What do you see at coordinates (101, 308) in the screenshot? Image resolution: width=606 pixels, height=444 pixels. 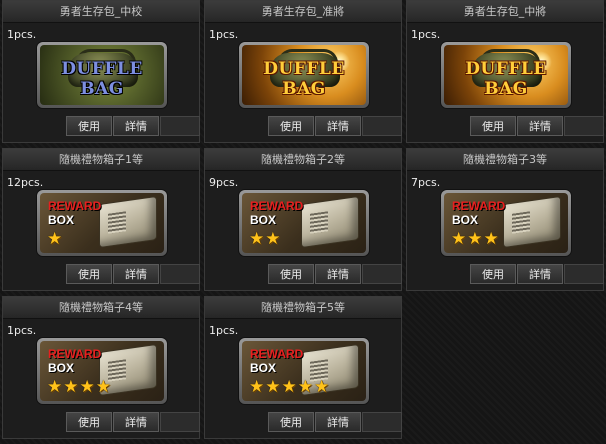 I see `item-title: 隨機禮物箱子4等` at bounding box center [101, 308].